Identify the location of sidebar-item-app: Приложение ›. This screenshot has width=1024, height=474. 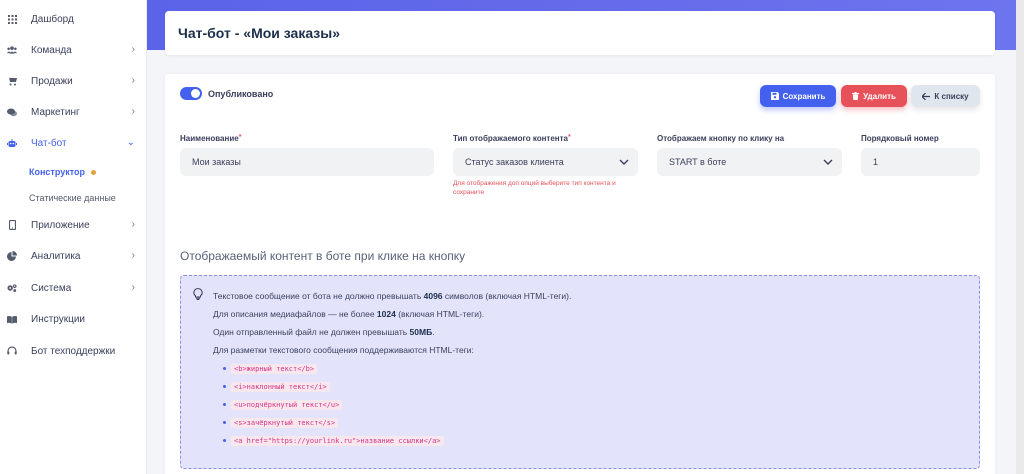
(73, 225).